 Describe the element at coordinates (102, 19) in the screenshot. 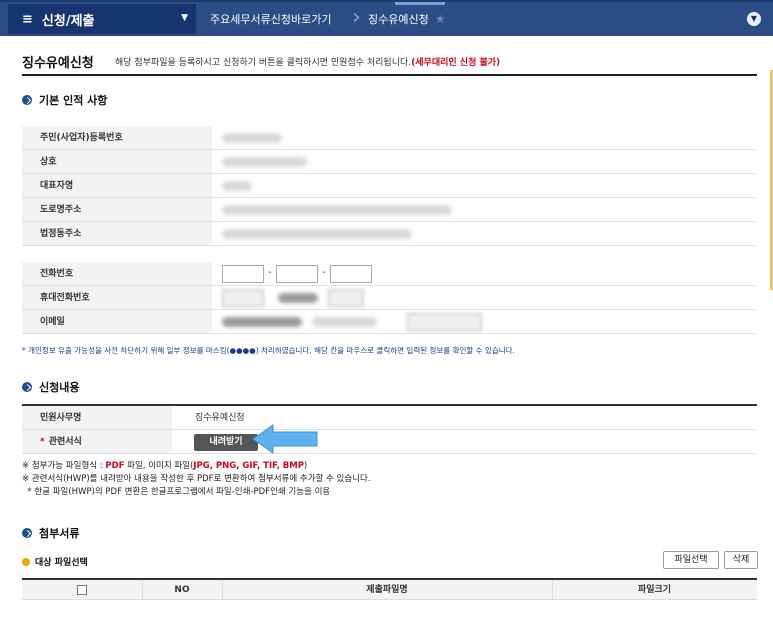

I see `category-menu: ≡ 신청/제출 ▼` at that location.